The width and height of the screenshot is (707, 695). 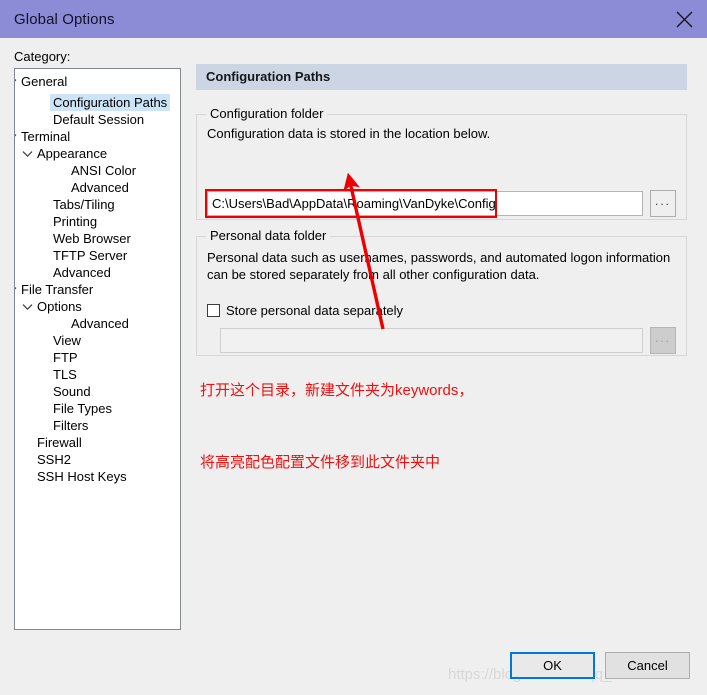 I want to click on sidebar-item-web-browser: Web Browser, so click(x=97, y=238).